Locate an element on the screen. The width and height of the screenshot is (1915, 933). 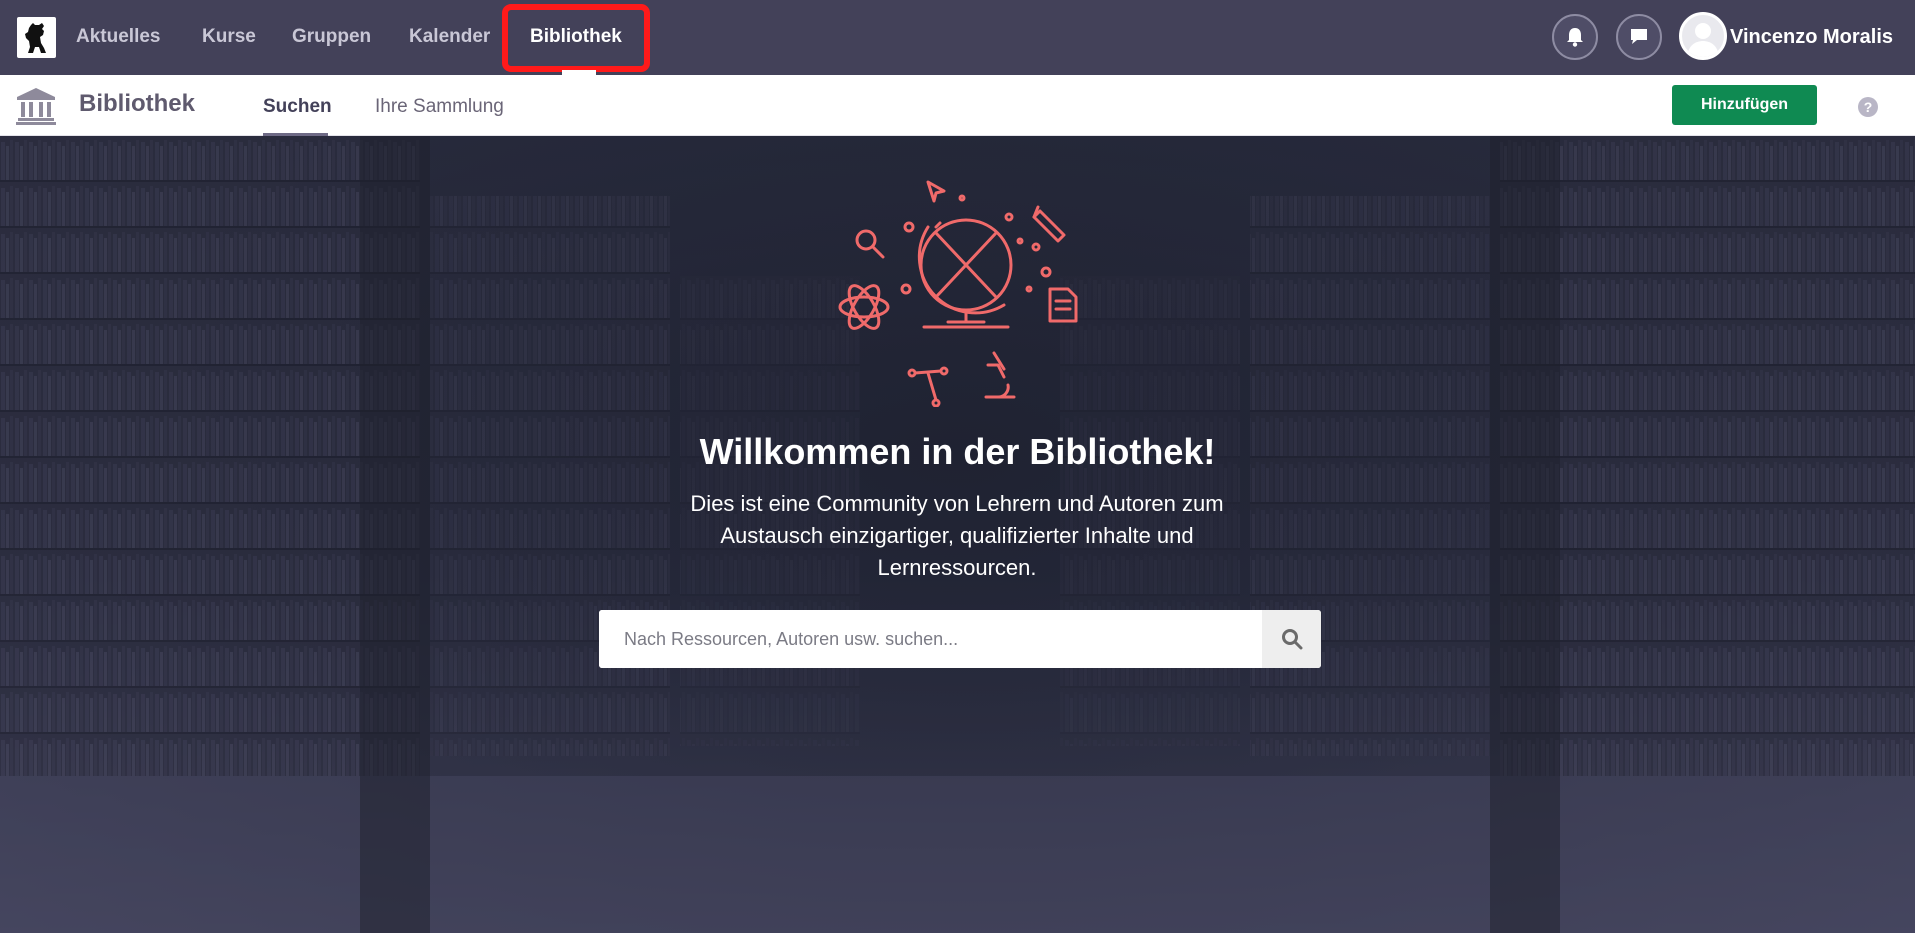
bear-logo-icon is located at coordinates (36, 37).